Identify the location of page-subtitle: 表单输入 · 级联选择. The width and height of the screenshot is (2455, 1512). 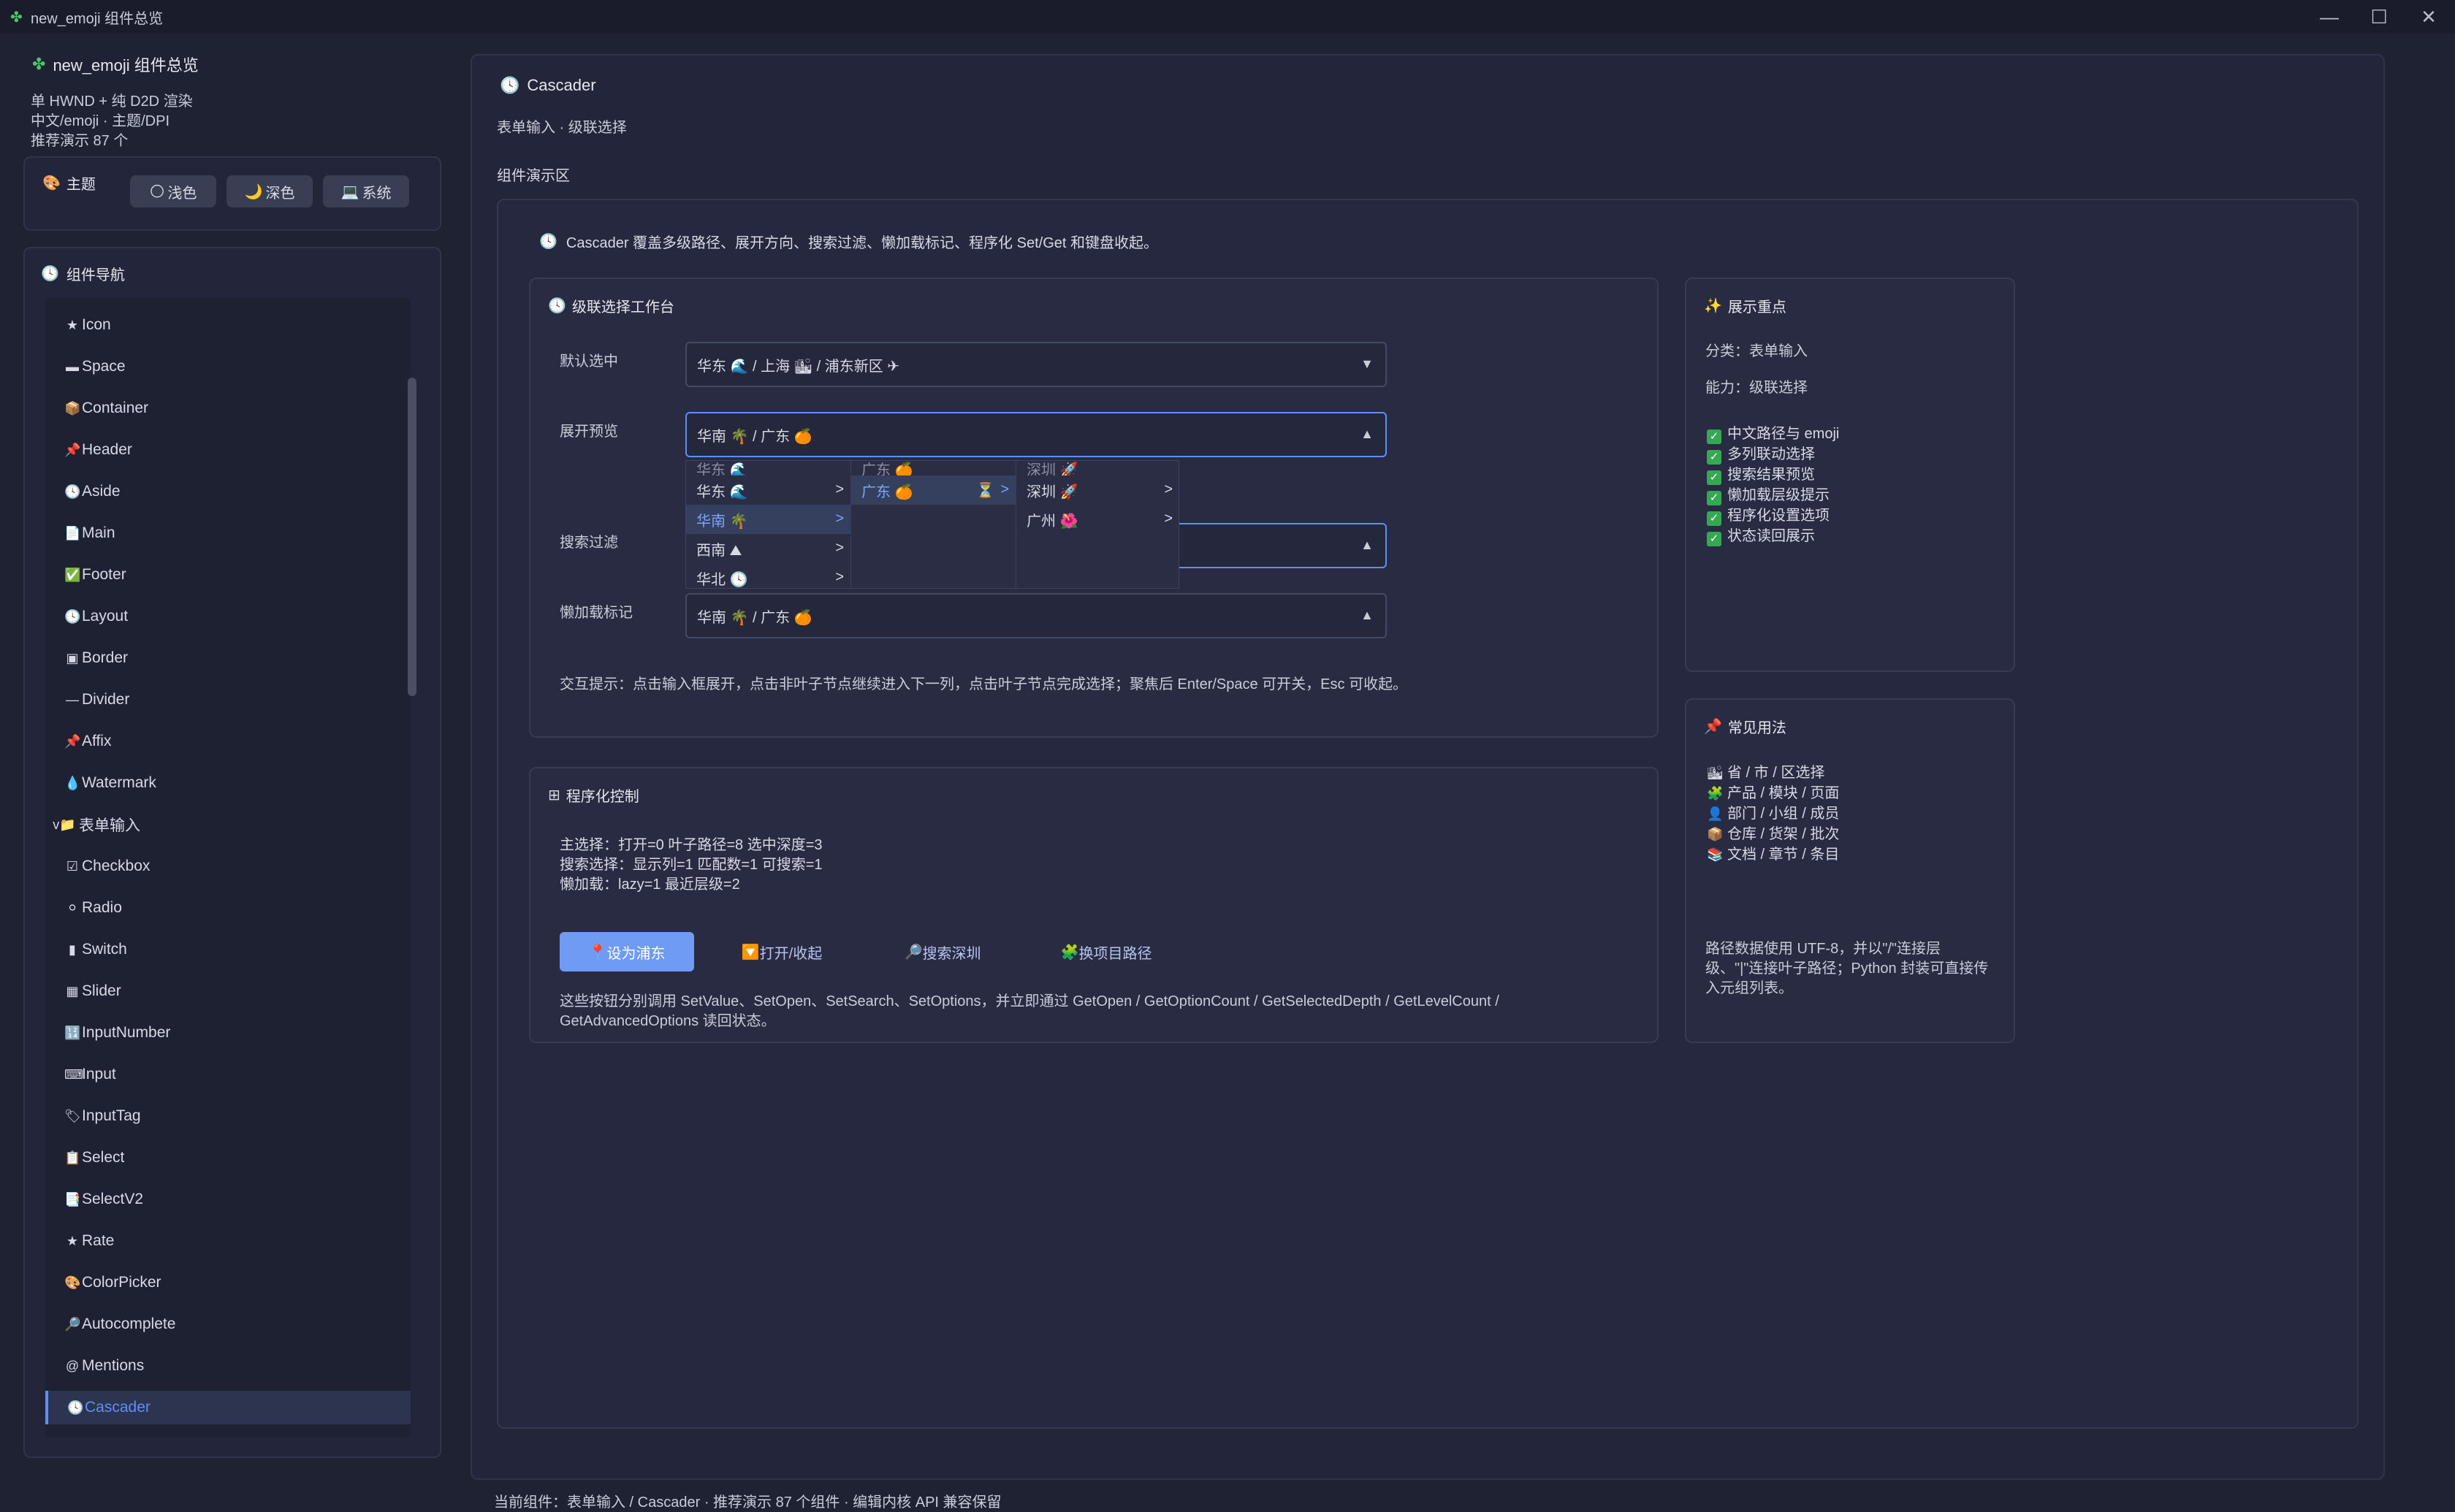
(562, 128).